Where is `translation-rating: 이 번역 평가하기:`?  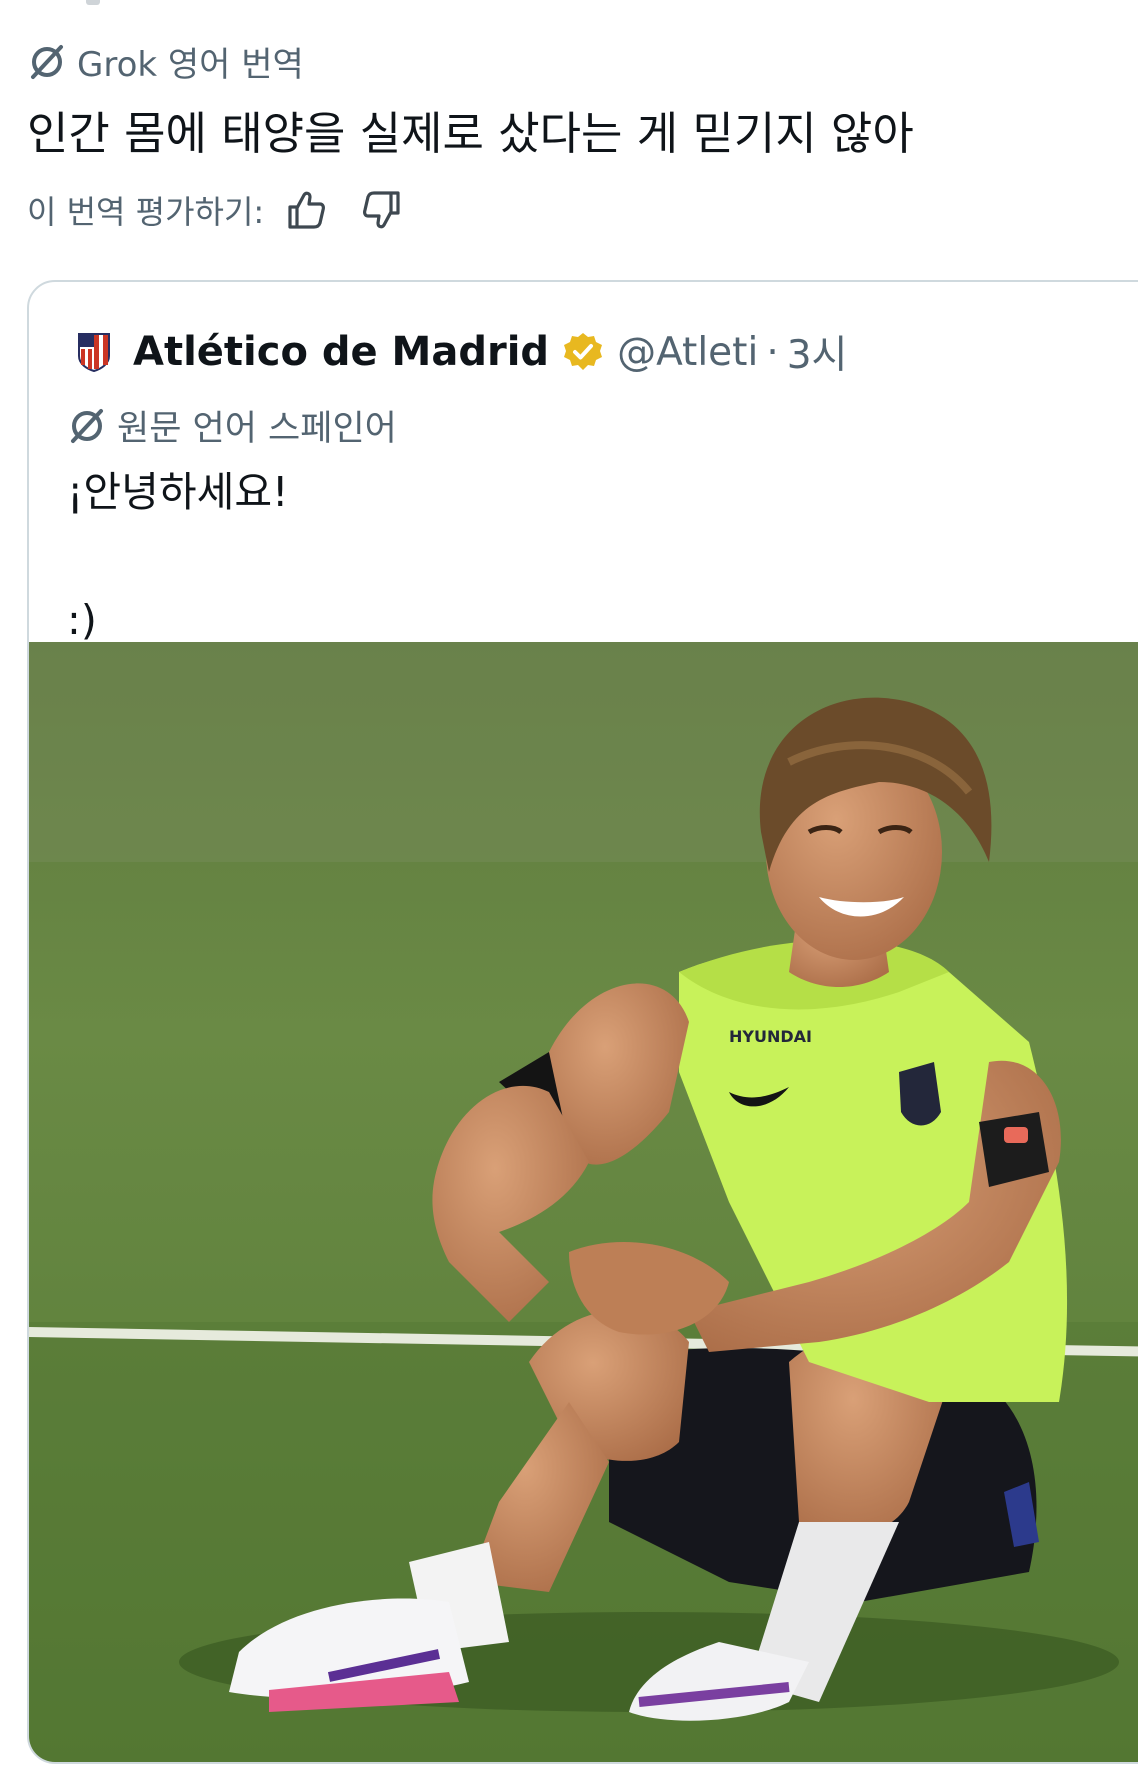 translation-rating: 이 번역 평가하기: is located at coordinates (216, 210).